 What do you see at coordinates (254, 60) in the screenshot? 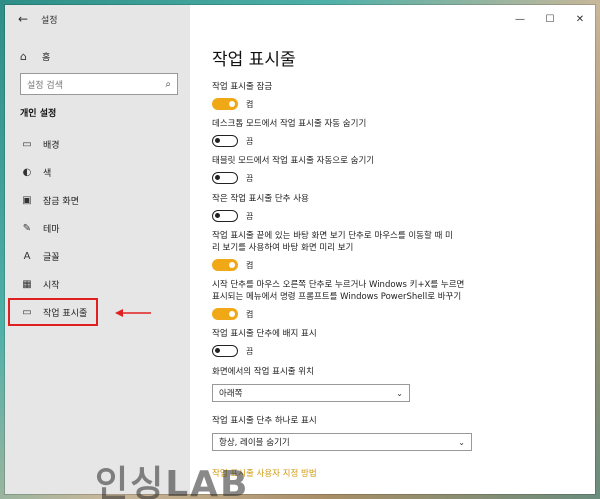
I see `page-title: 작업 표시줄` at bounding box center [254, 60].